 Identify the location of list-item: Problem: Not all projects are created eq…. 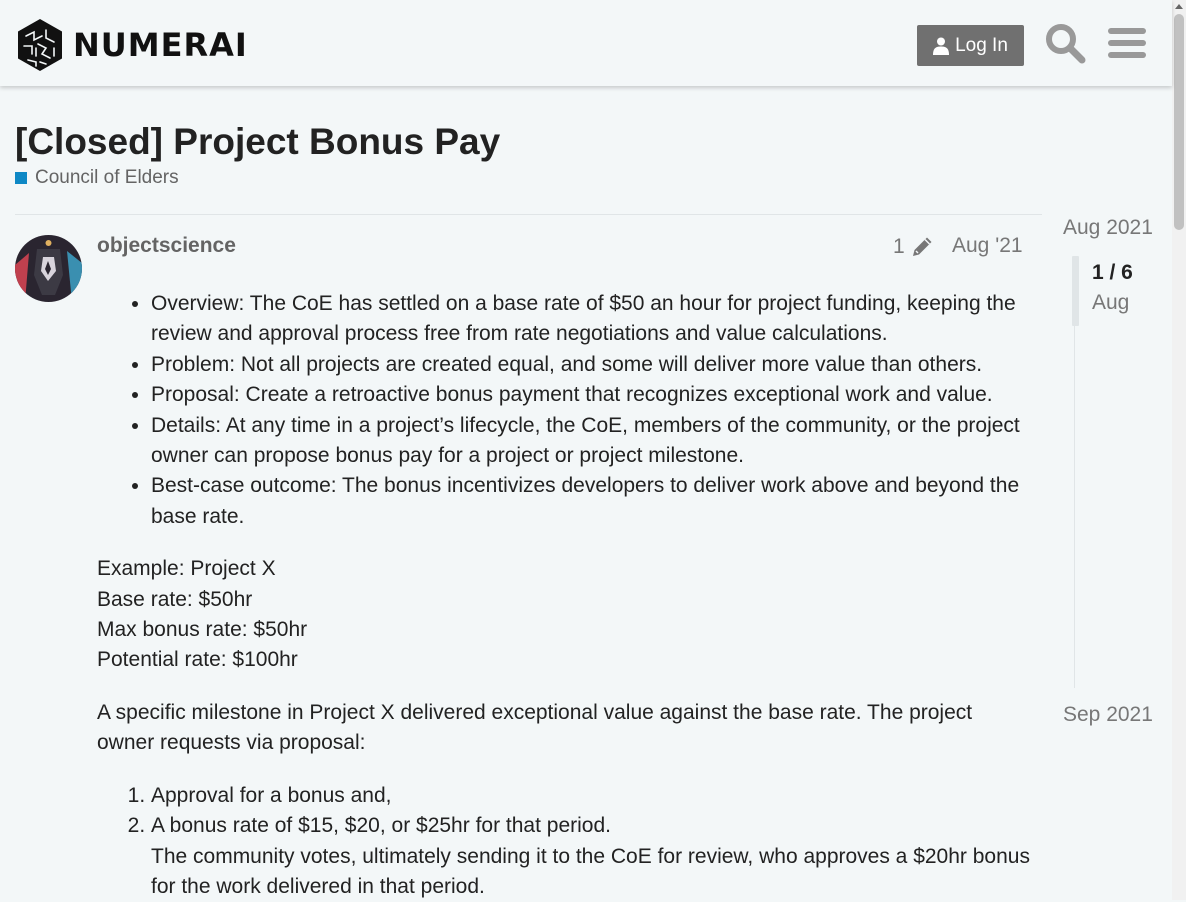
(591, 365).